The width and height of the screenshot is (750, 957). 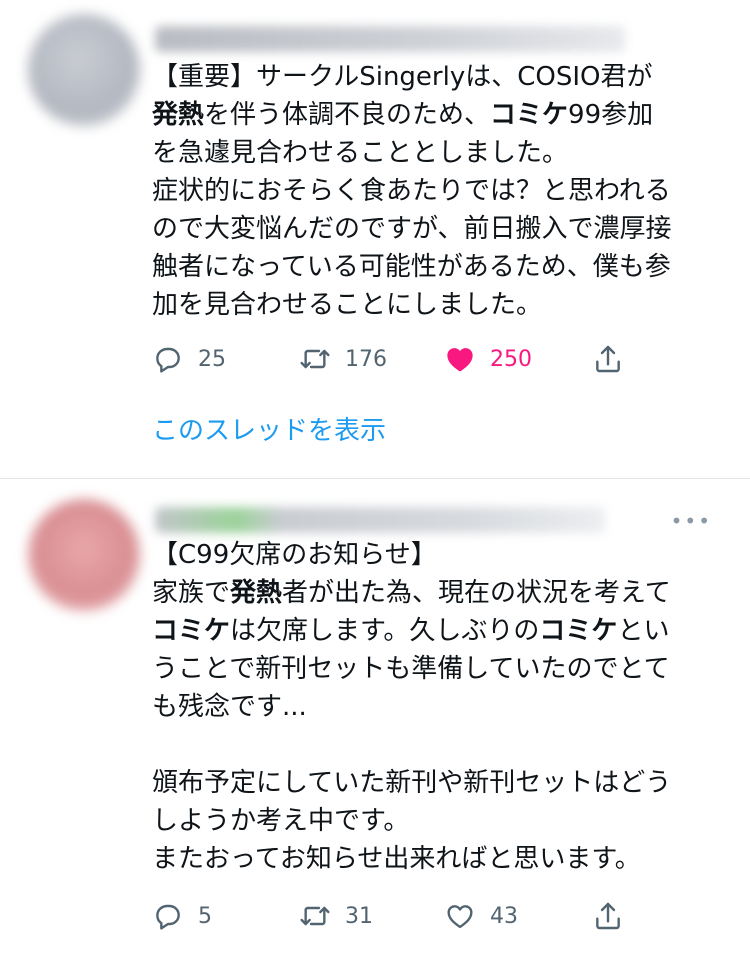 What do you see at coordinates (511, 359) in the screenshot?
I see `like-count: 250` at bounding box center [511, 359].